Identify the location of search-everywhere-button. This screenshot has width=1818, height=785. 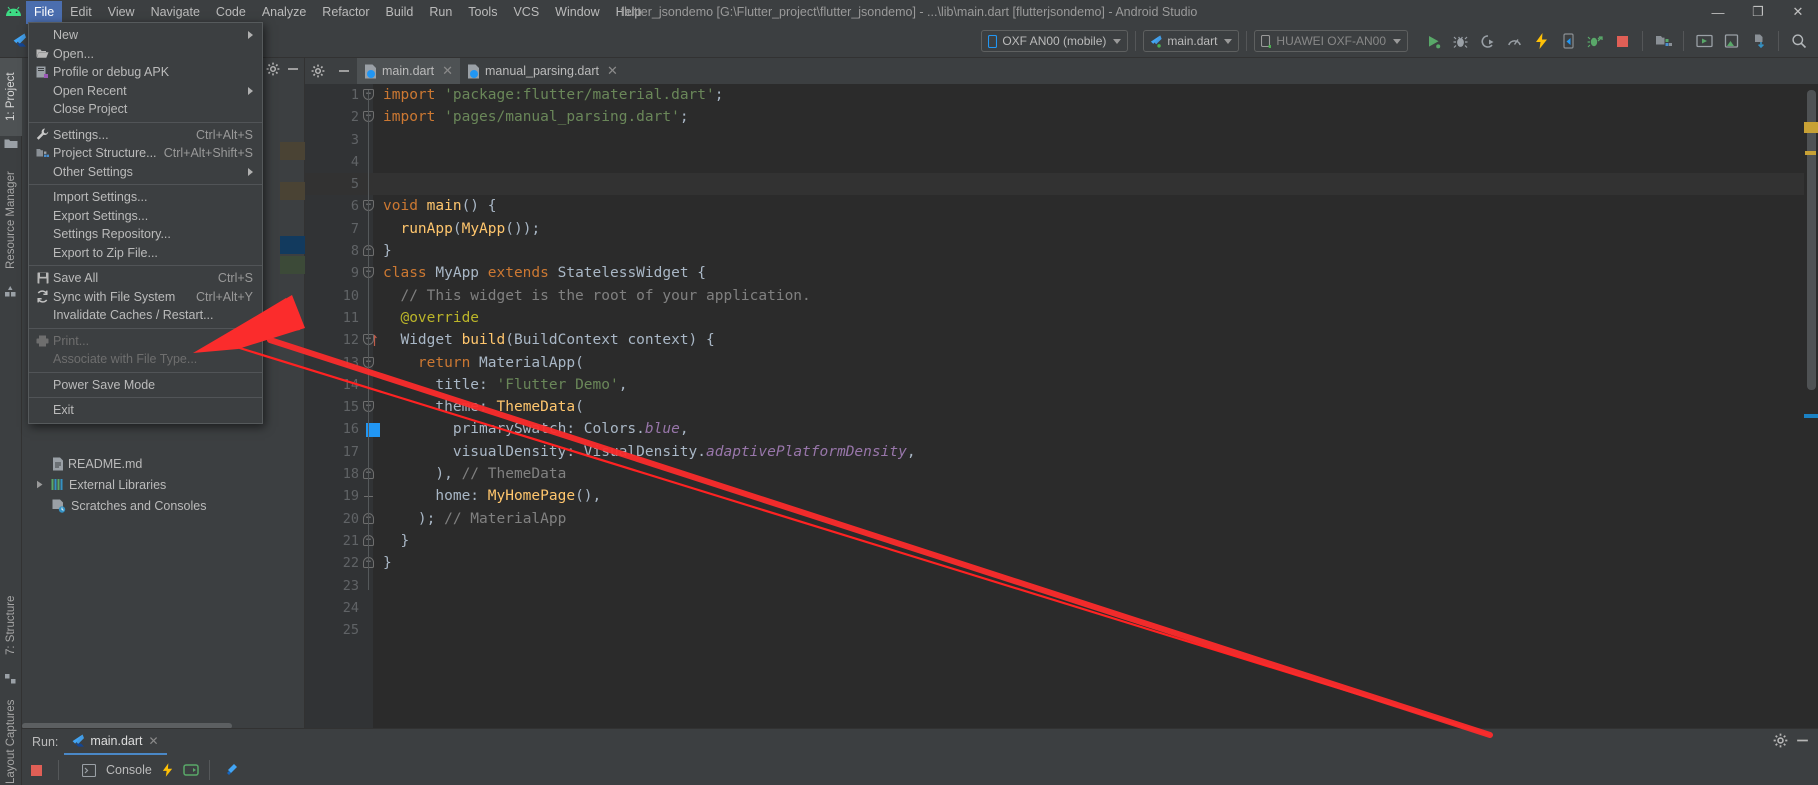
(1799, 41).